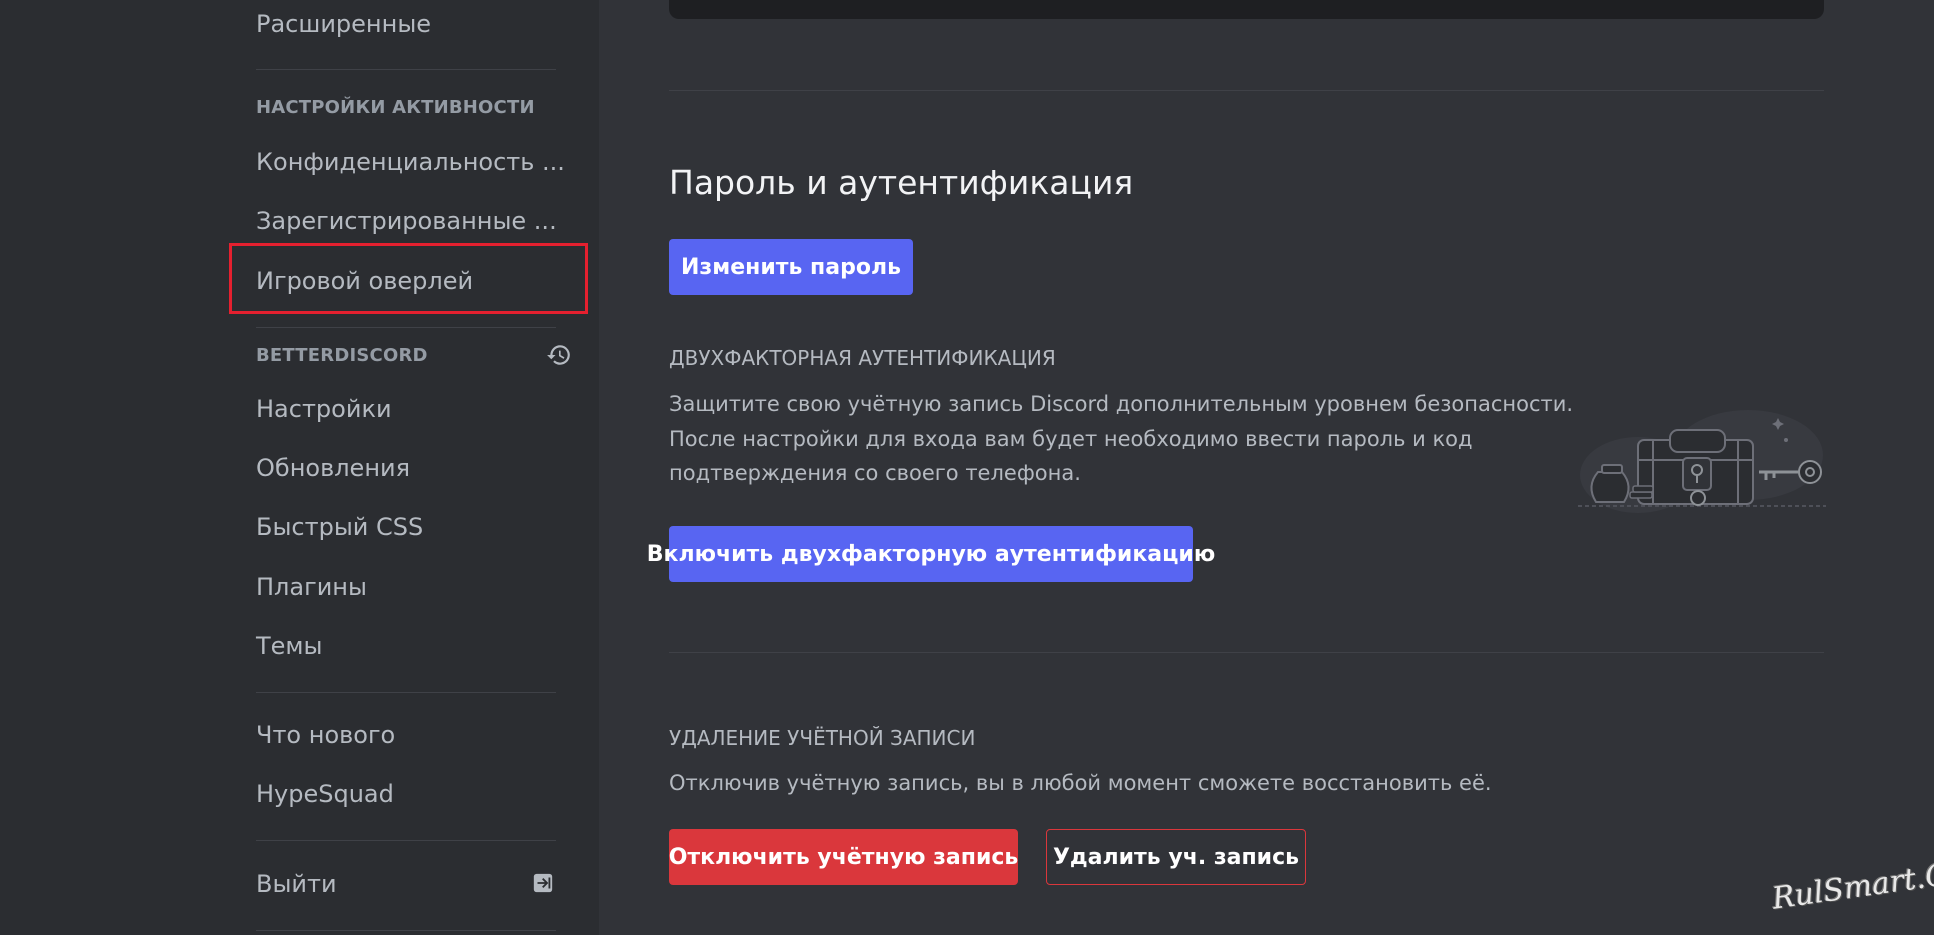  Describe the element at coordinates (342, 355) in the screenshot. I see `sidebar-header-betterdiscord: BETTERDISCORD` at that location.